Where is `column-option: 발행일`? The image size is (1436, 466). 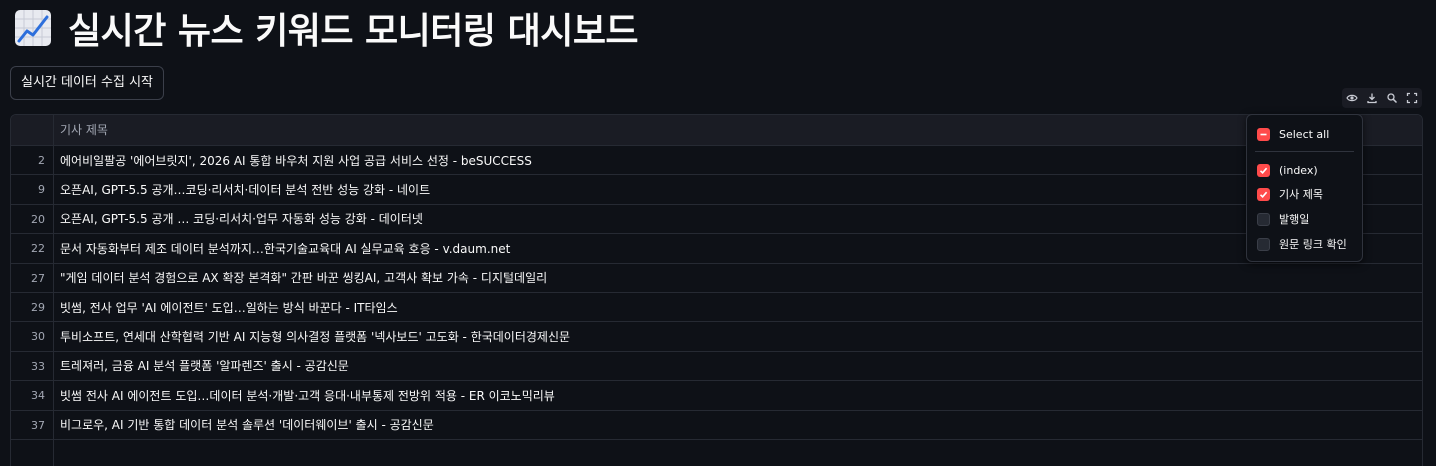 column-option: 발행일 is located at coordinates (1283, 219).